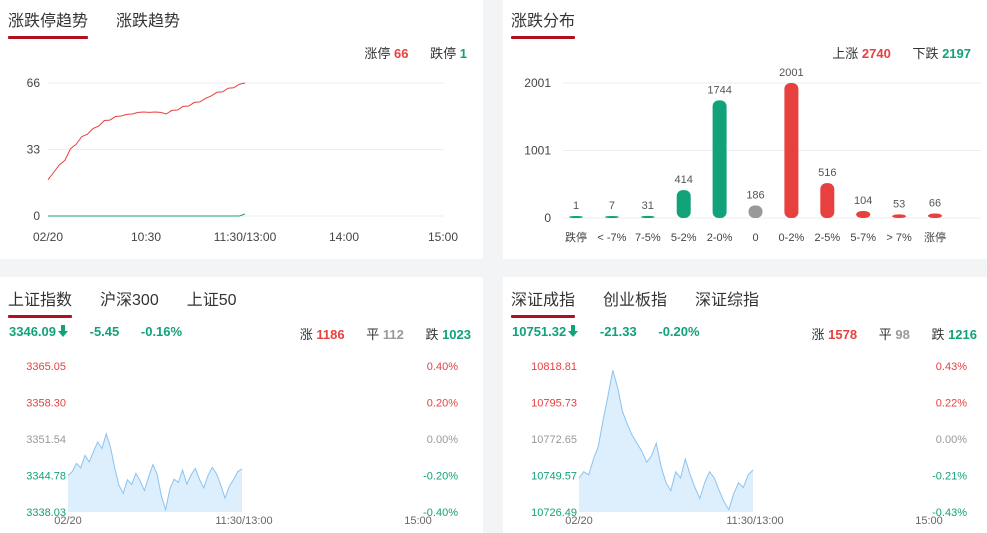  Describe the element at coordinates (792, 238) in the screenshot. I see `category-label: 0-2%` at that location.